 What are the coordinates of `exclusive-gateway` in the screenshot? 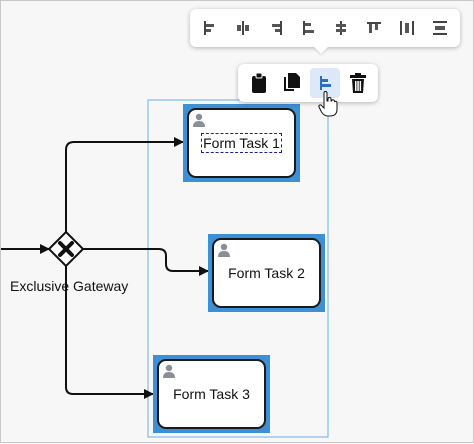 It's located at (66, 249).